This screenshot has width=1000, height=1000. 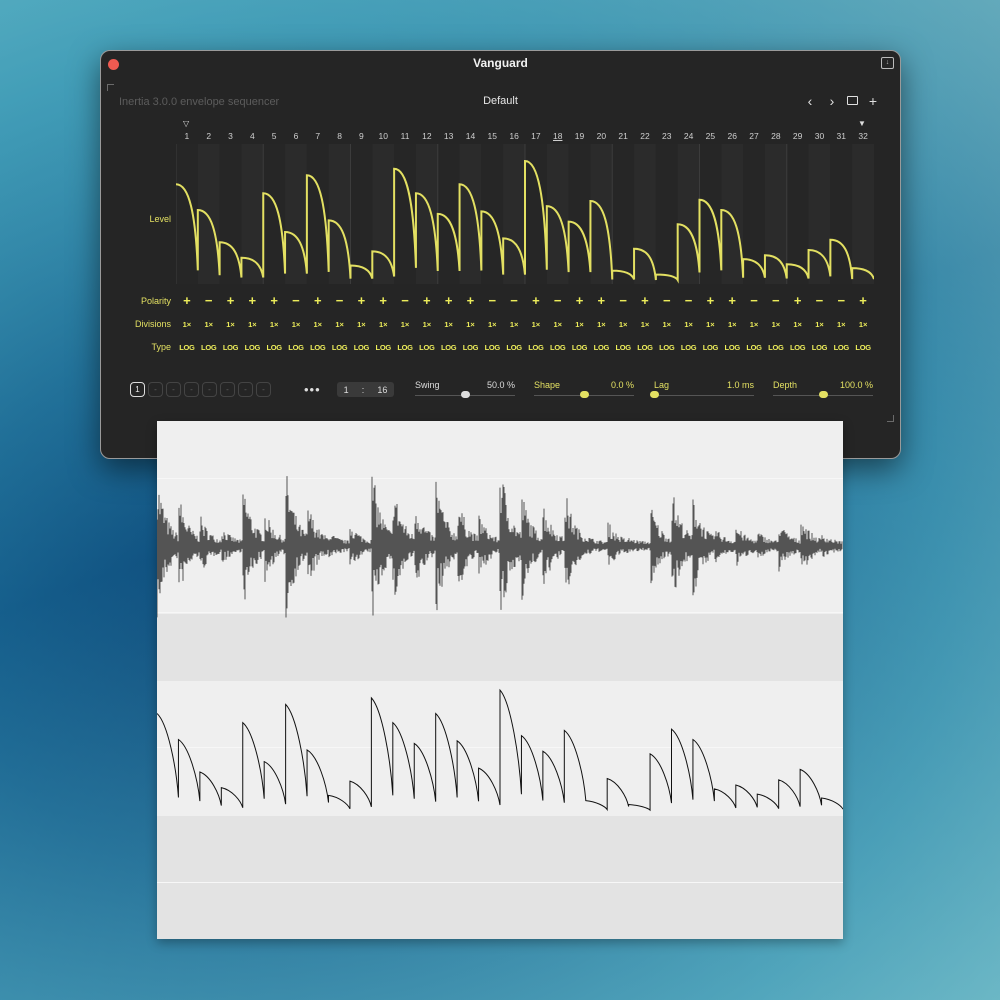 I want to click on step-number: 19, so click(x=580, y=136).